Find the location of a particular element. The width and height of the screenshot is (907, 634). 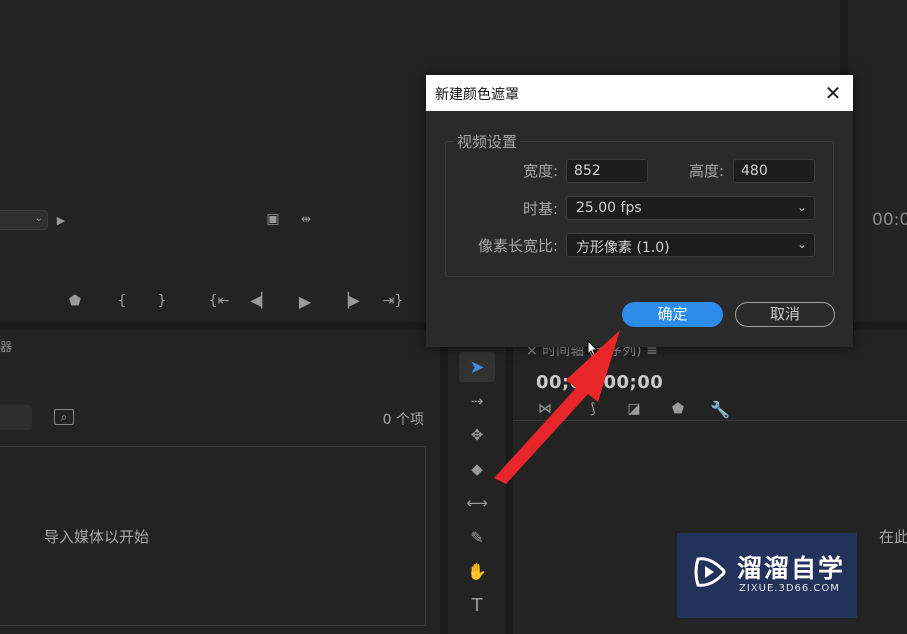

close-icon: ✕ is located at coordinates (833, 93).